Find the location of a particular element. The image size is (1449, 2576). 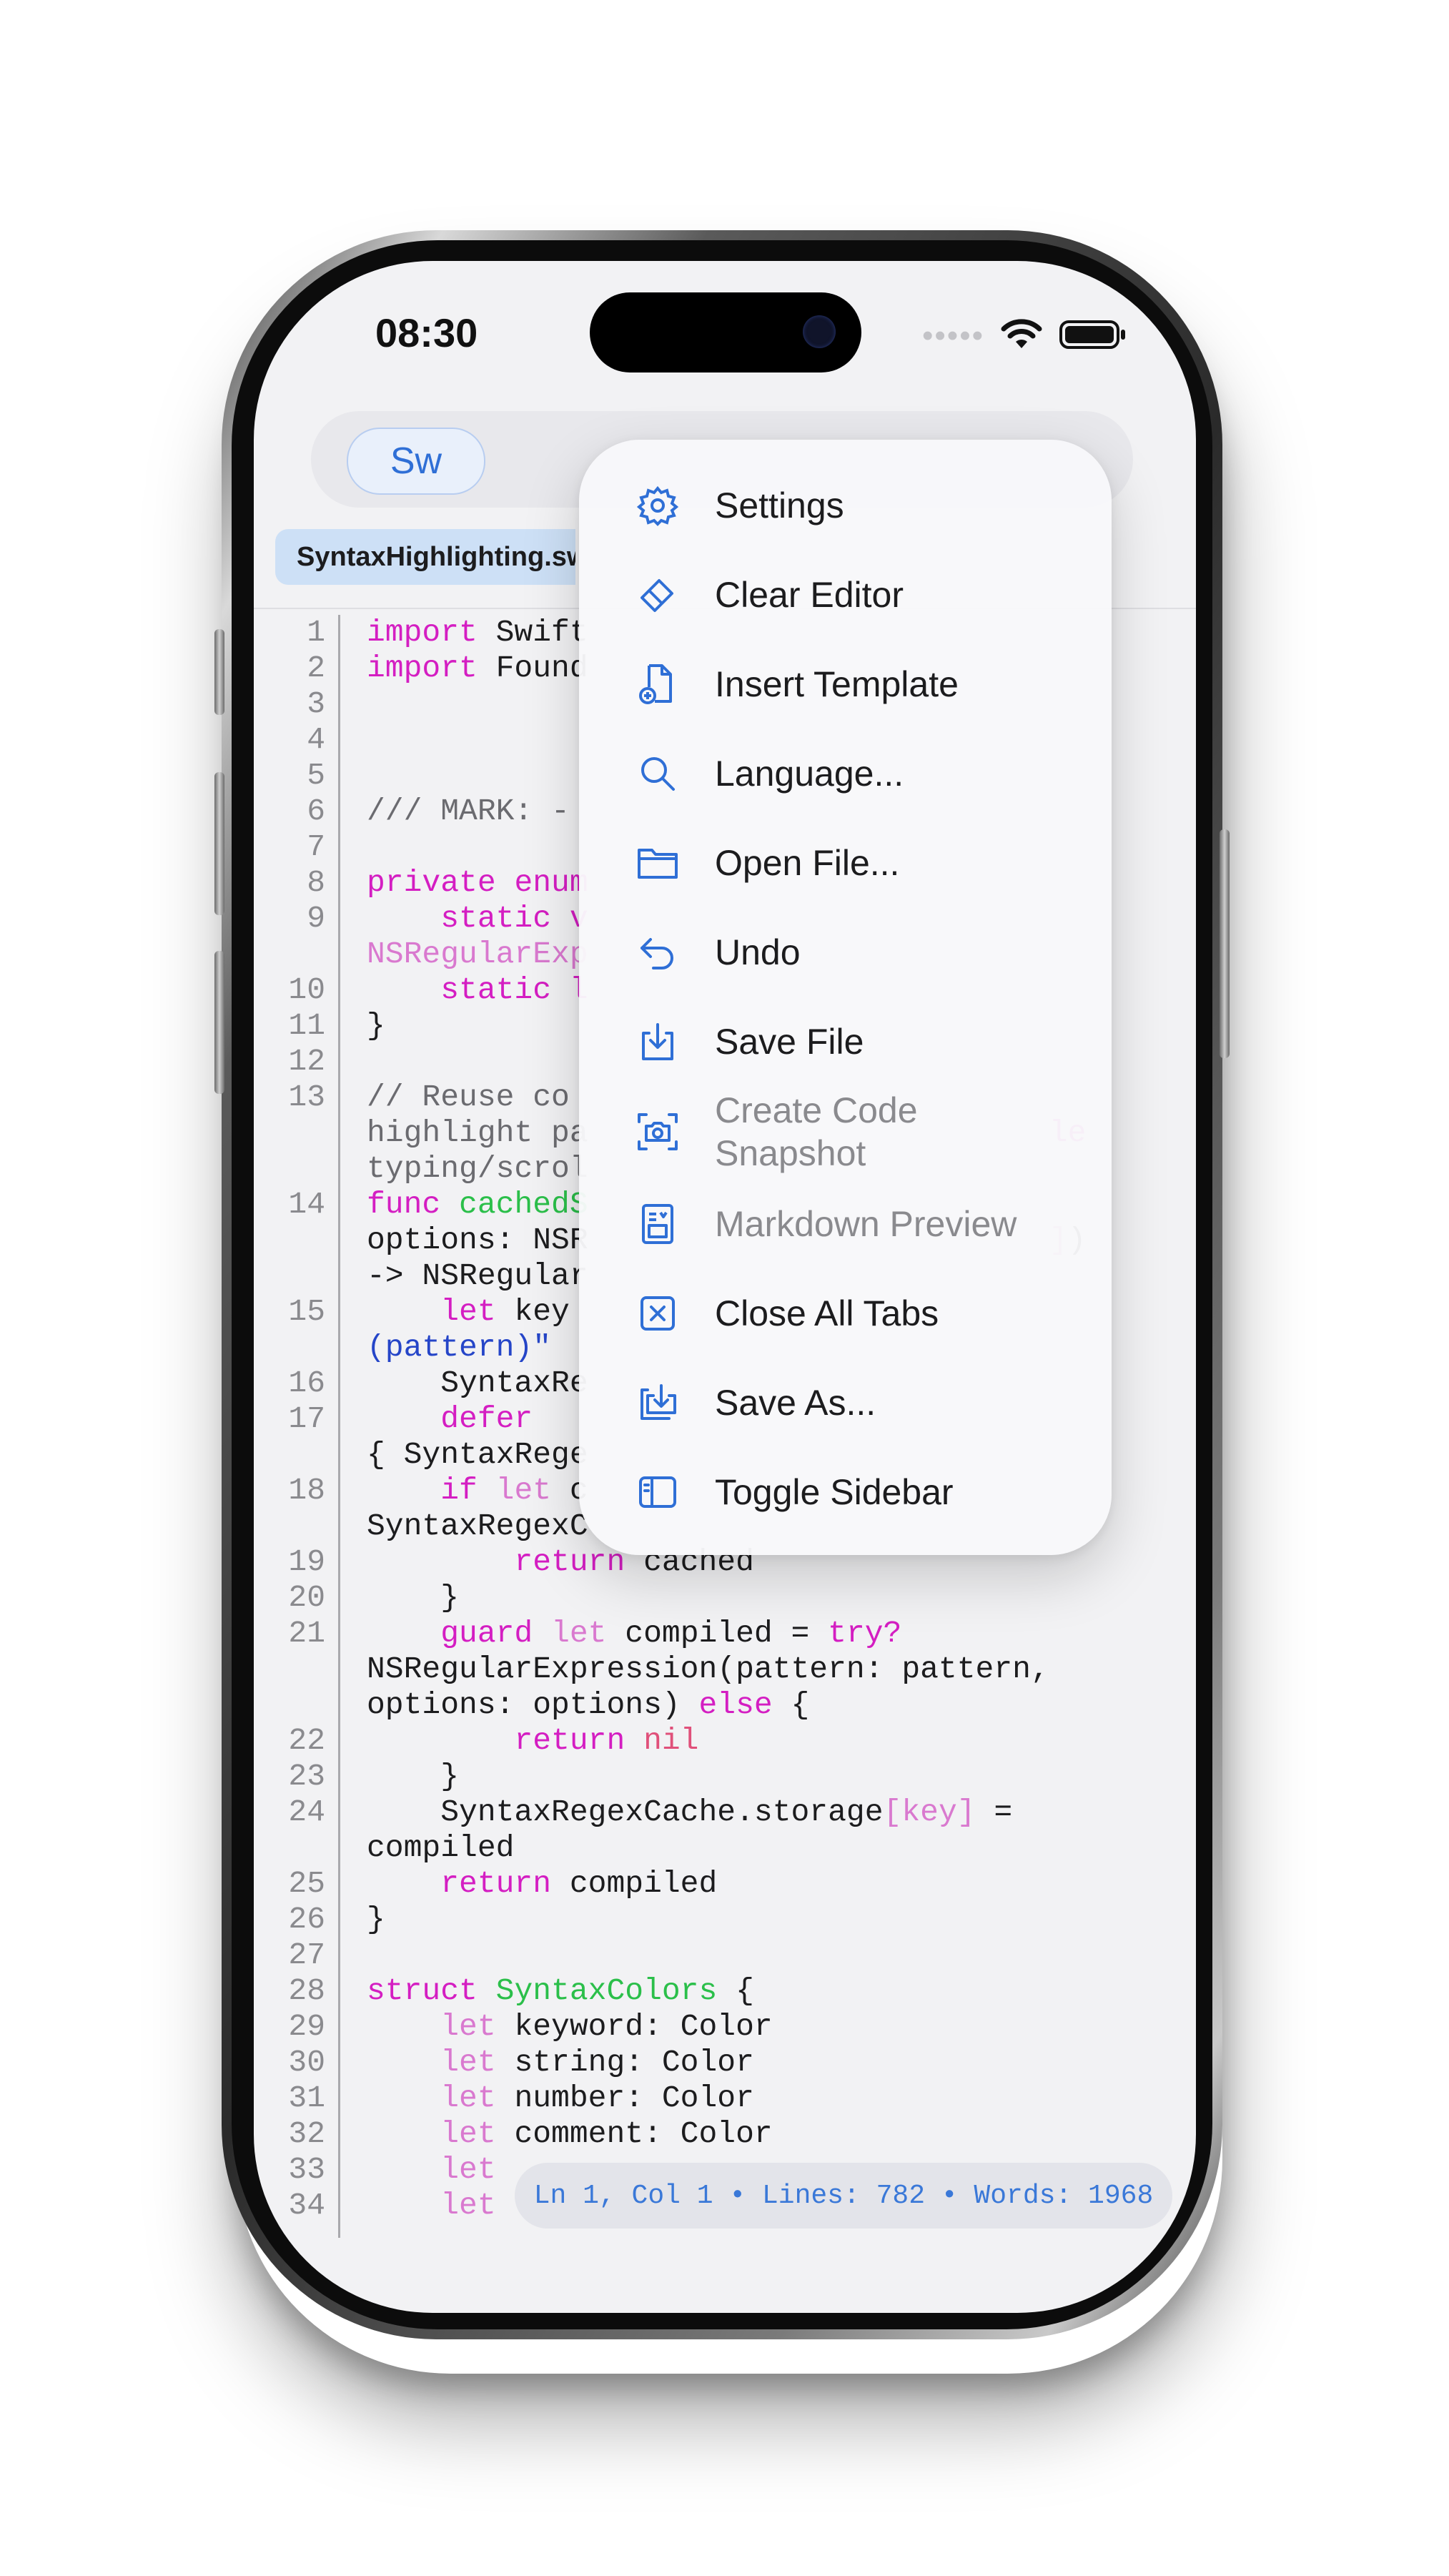

volume-up-button is located at coordinates (219, 843).